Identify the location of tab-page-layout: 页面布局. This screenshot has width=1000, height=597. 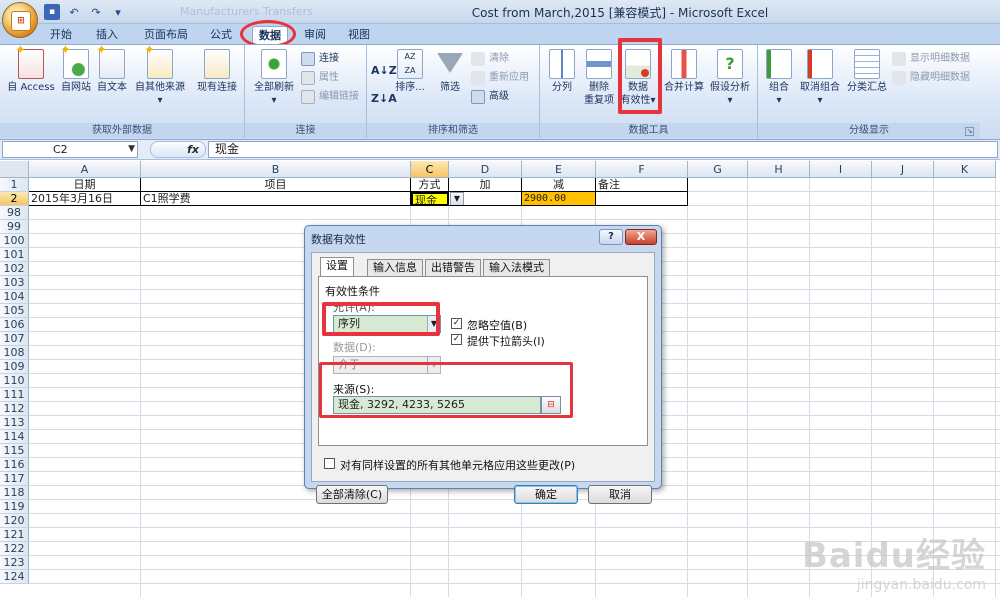
(166, 35).